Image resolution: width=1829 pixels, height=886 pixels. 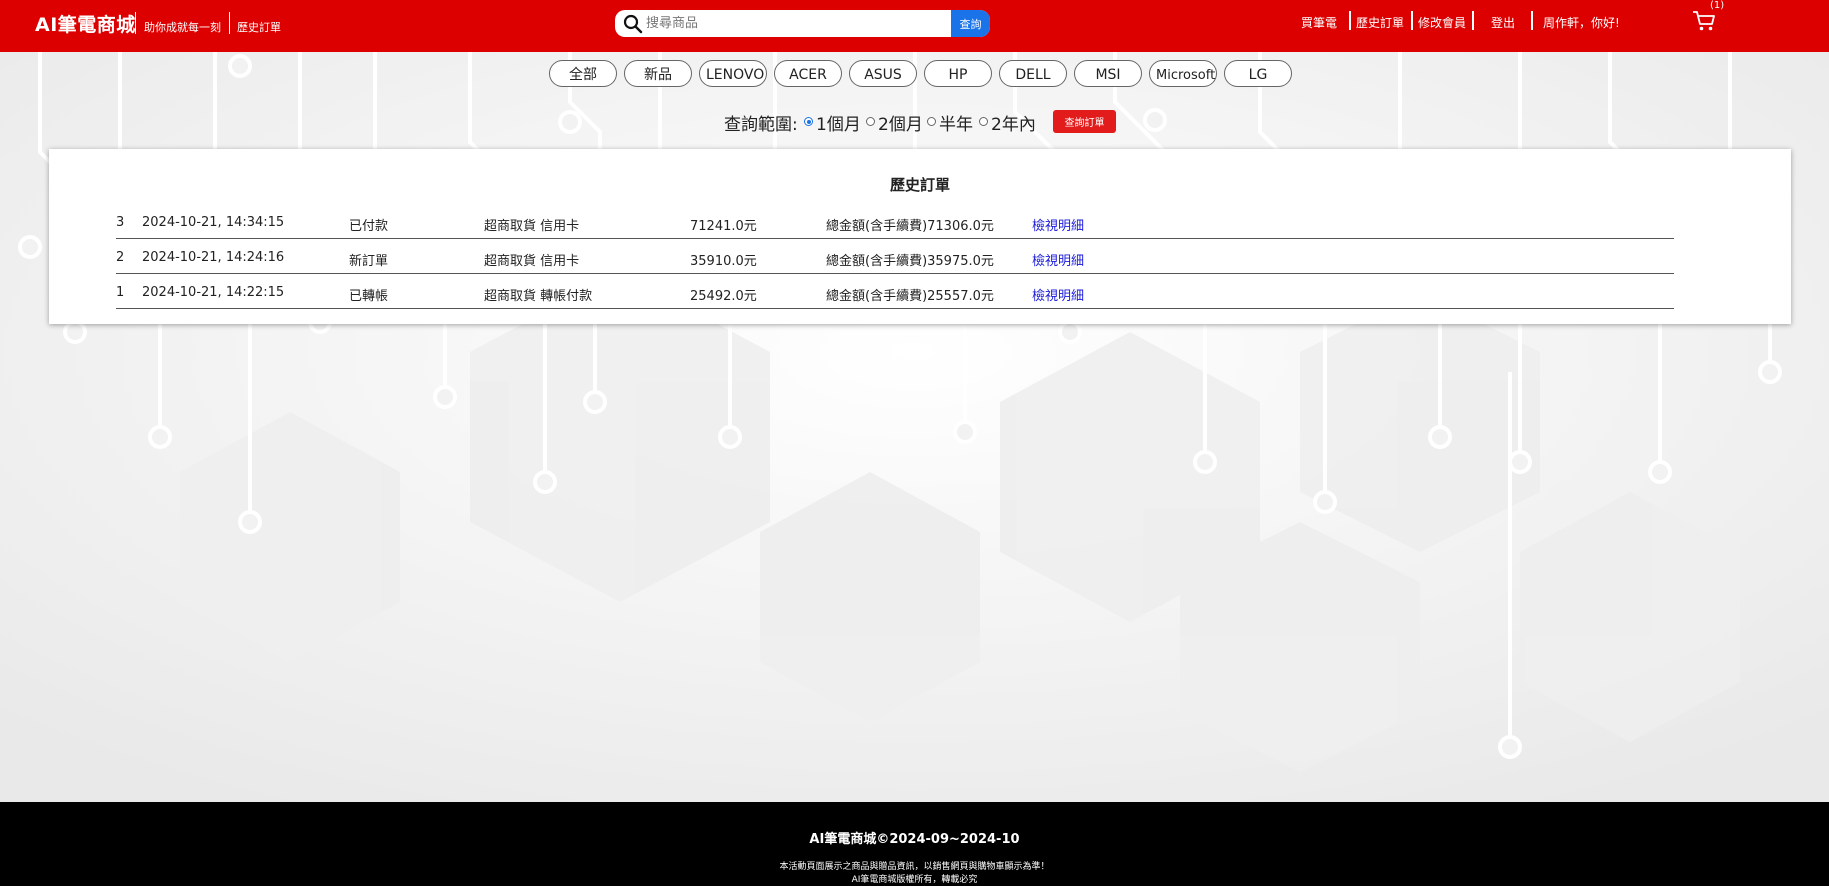 What do you see at coordinates (958, 73) in the screenshot?
I see `category-hp: HP` at bounding box center [958, 73].